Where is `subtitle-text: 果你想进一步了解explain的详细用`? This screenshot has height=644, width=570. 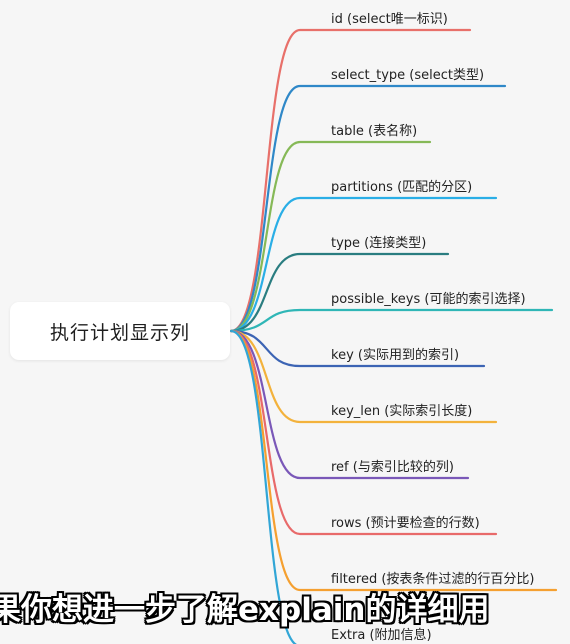
subtitle-text: 果你想进一步了解explain的详细用 is located at coordinates (245, 610).